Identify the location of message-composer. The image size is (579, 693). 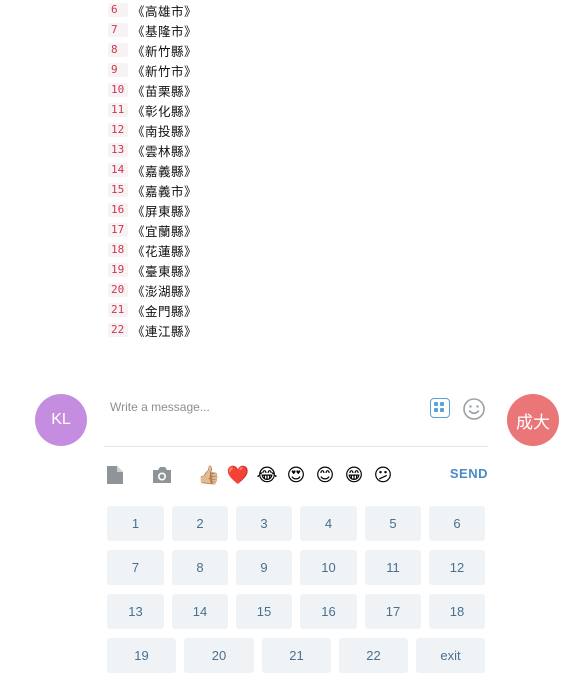
(296, 417).